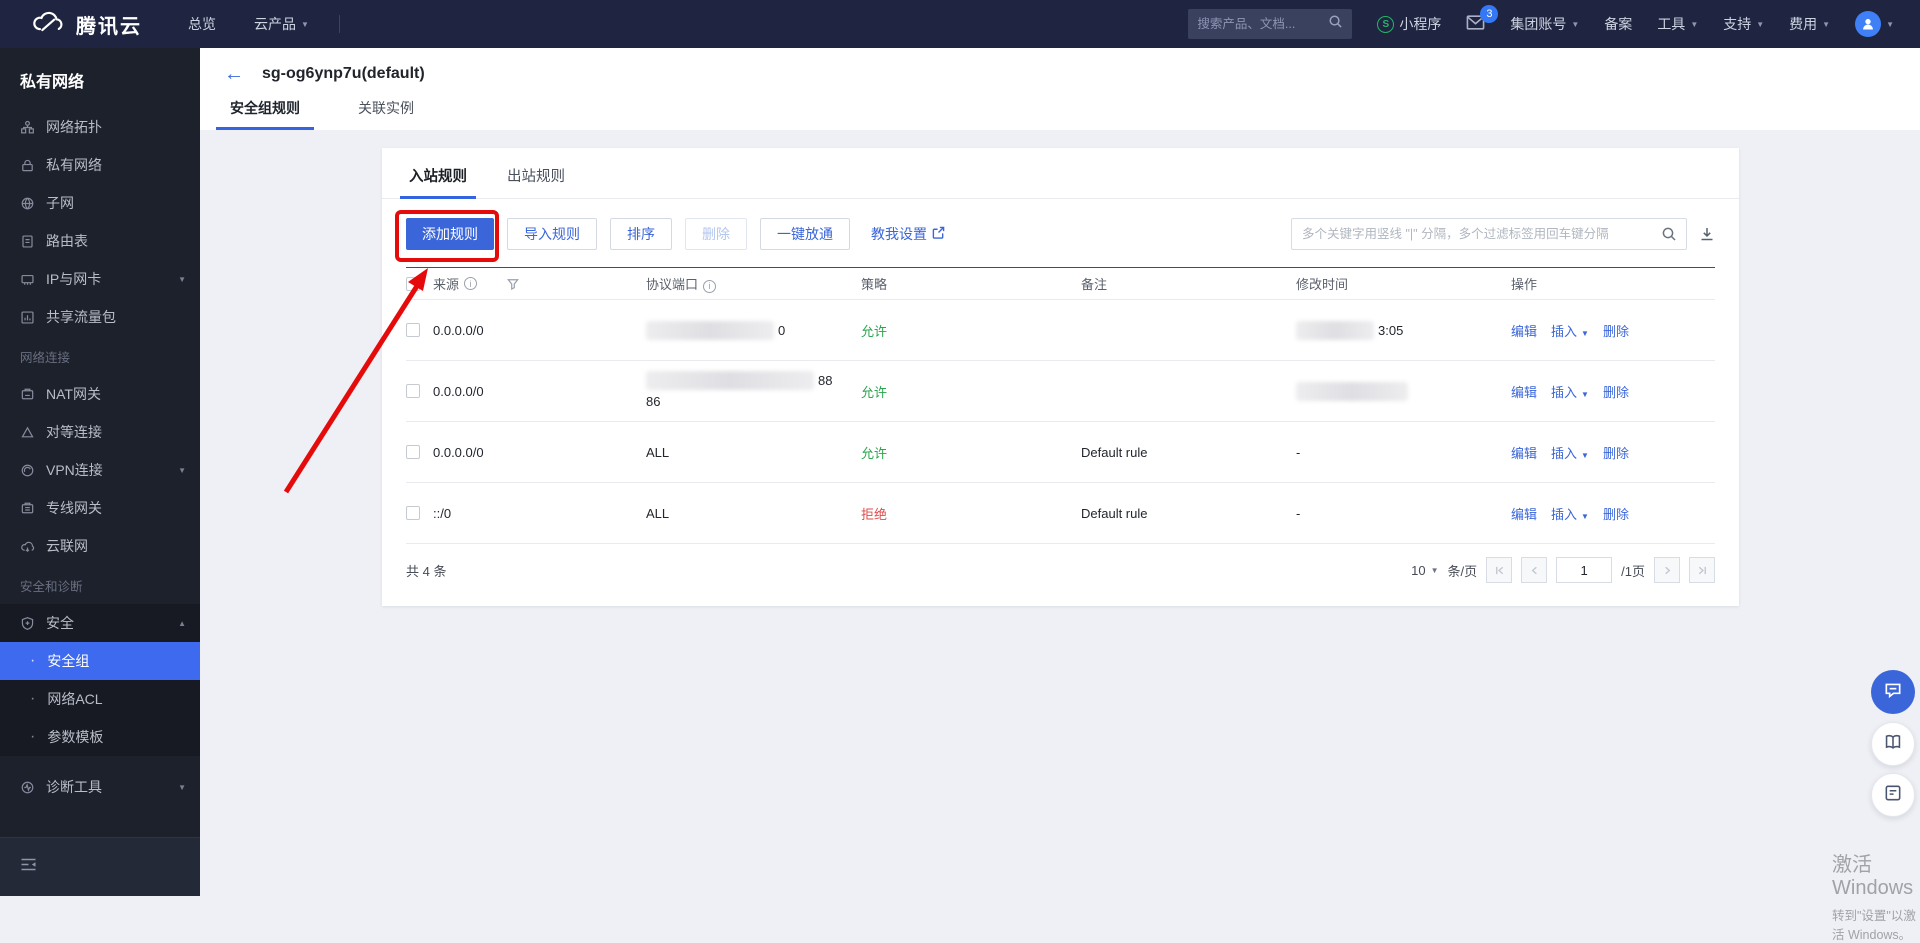 The image size is (1920, 943). I want to click on page-total-label: /1页, so click(1633, 571).